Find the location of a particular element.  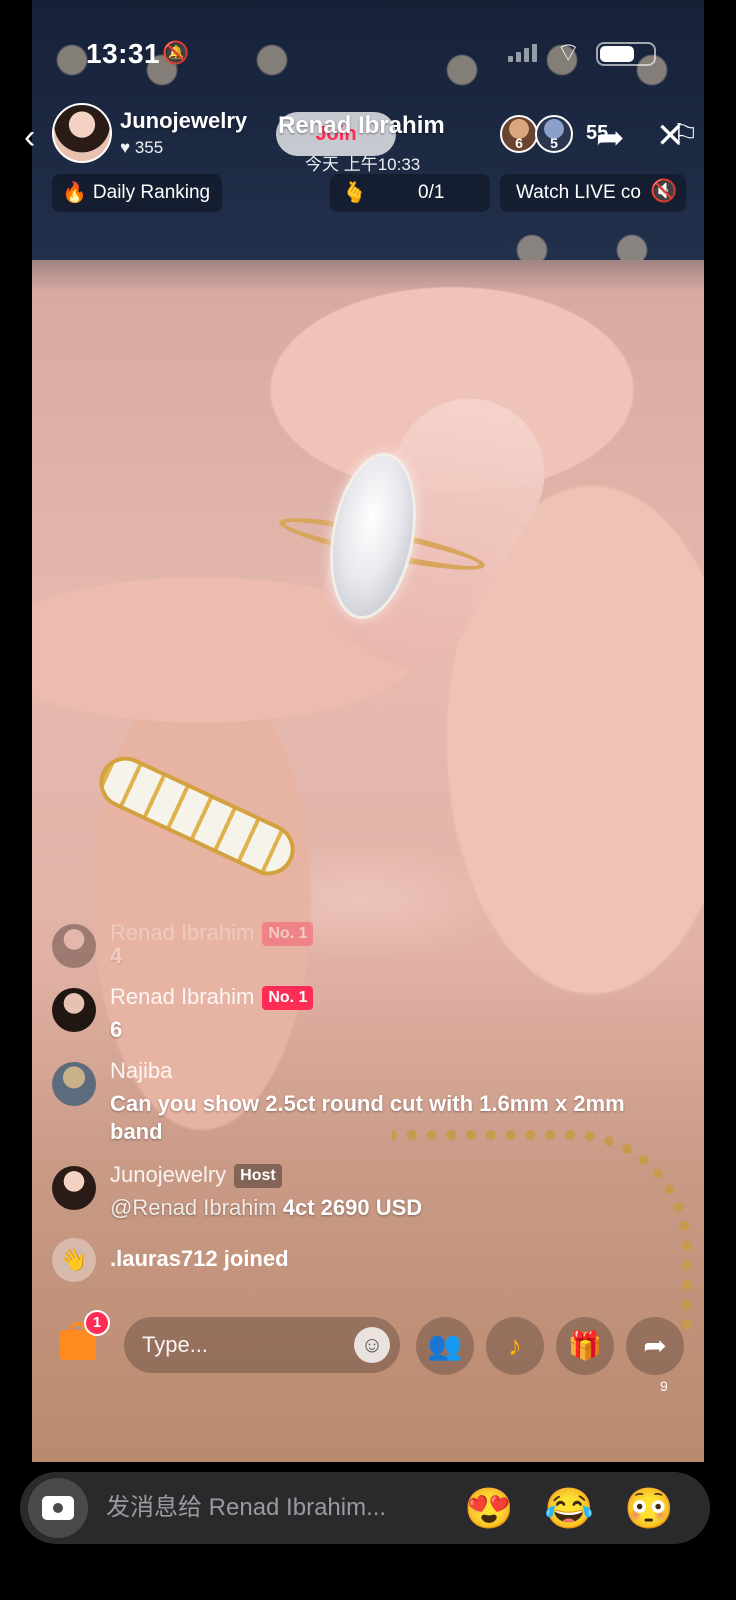

battery-icon is located at coordinates (626, 54).